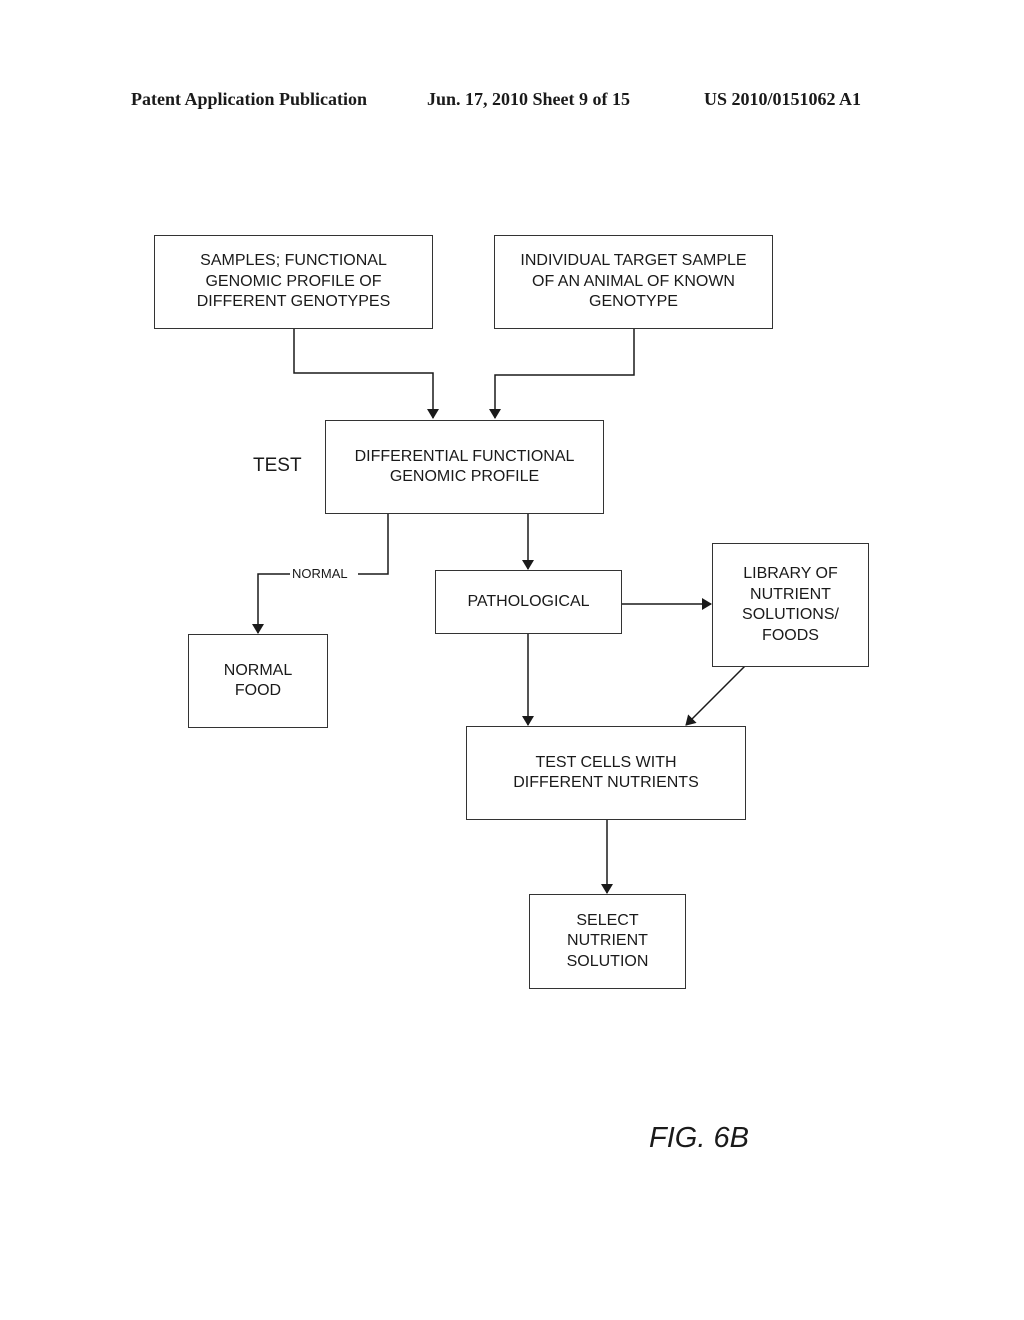 The image size is (1024, 1320). I want to click on node-differential-profile: DIFFERENTIAL FUNCTIONAL GENOMIC PROFILE, so click(464, 467).